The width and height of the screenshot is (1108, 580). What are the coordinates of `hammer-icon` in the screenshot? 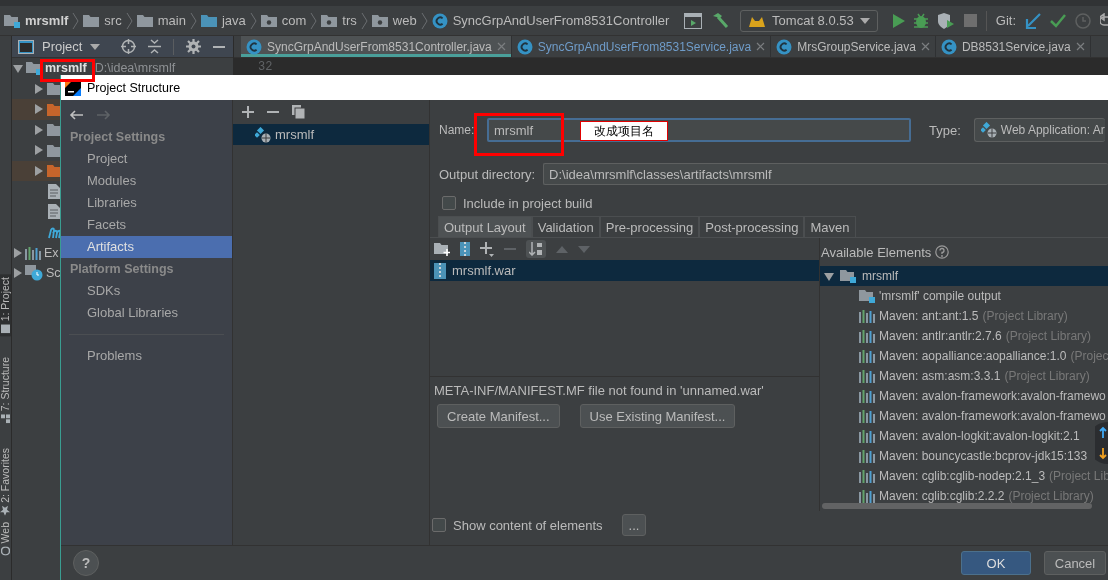 It's located at (720, 20).